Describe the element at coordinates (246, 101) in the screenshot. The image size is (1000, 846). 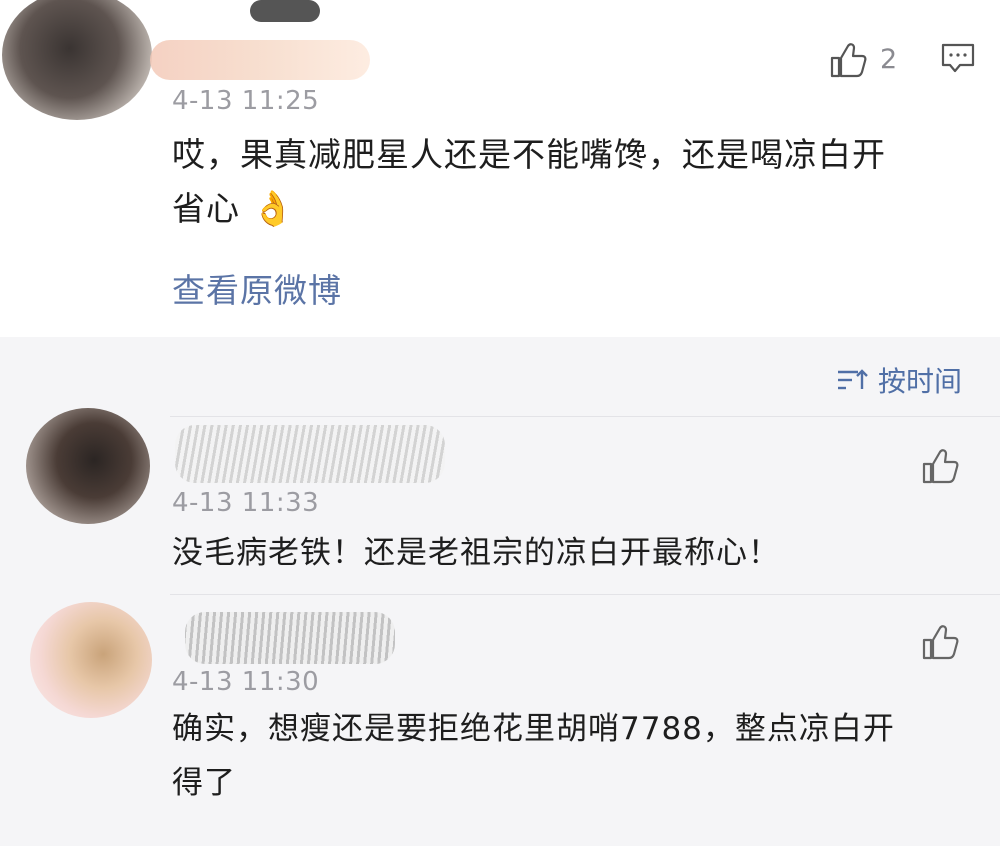
I see `post-timestamp: 4-13 11:25` at that location.